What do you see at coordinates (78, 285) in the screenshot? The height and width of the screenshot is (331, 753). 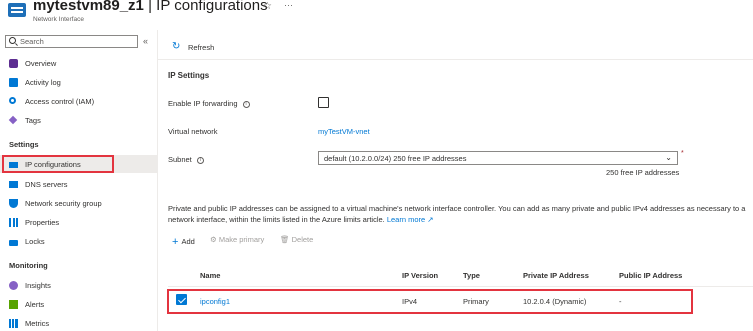 I see `sidebar-item-insights: Insights` at bounding box center [78, 285].